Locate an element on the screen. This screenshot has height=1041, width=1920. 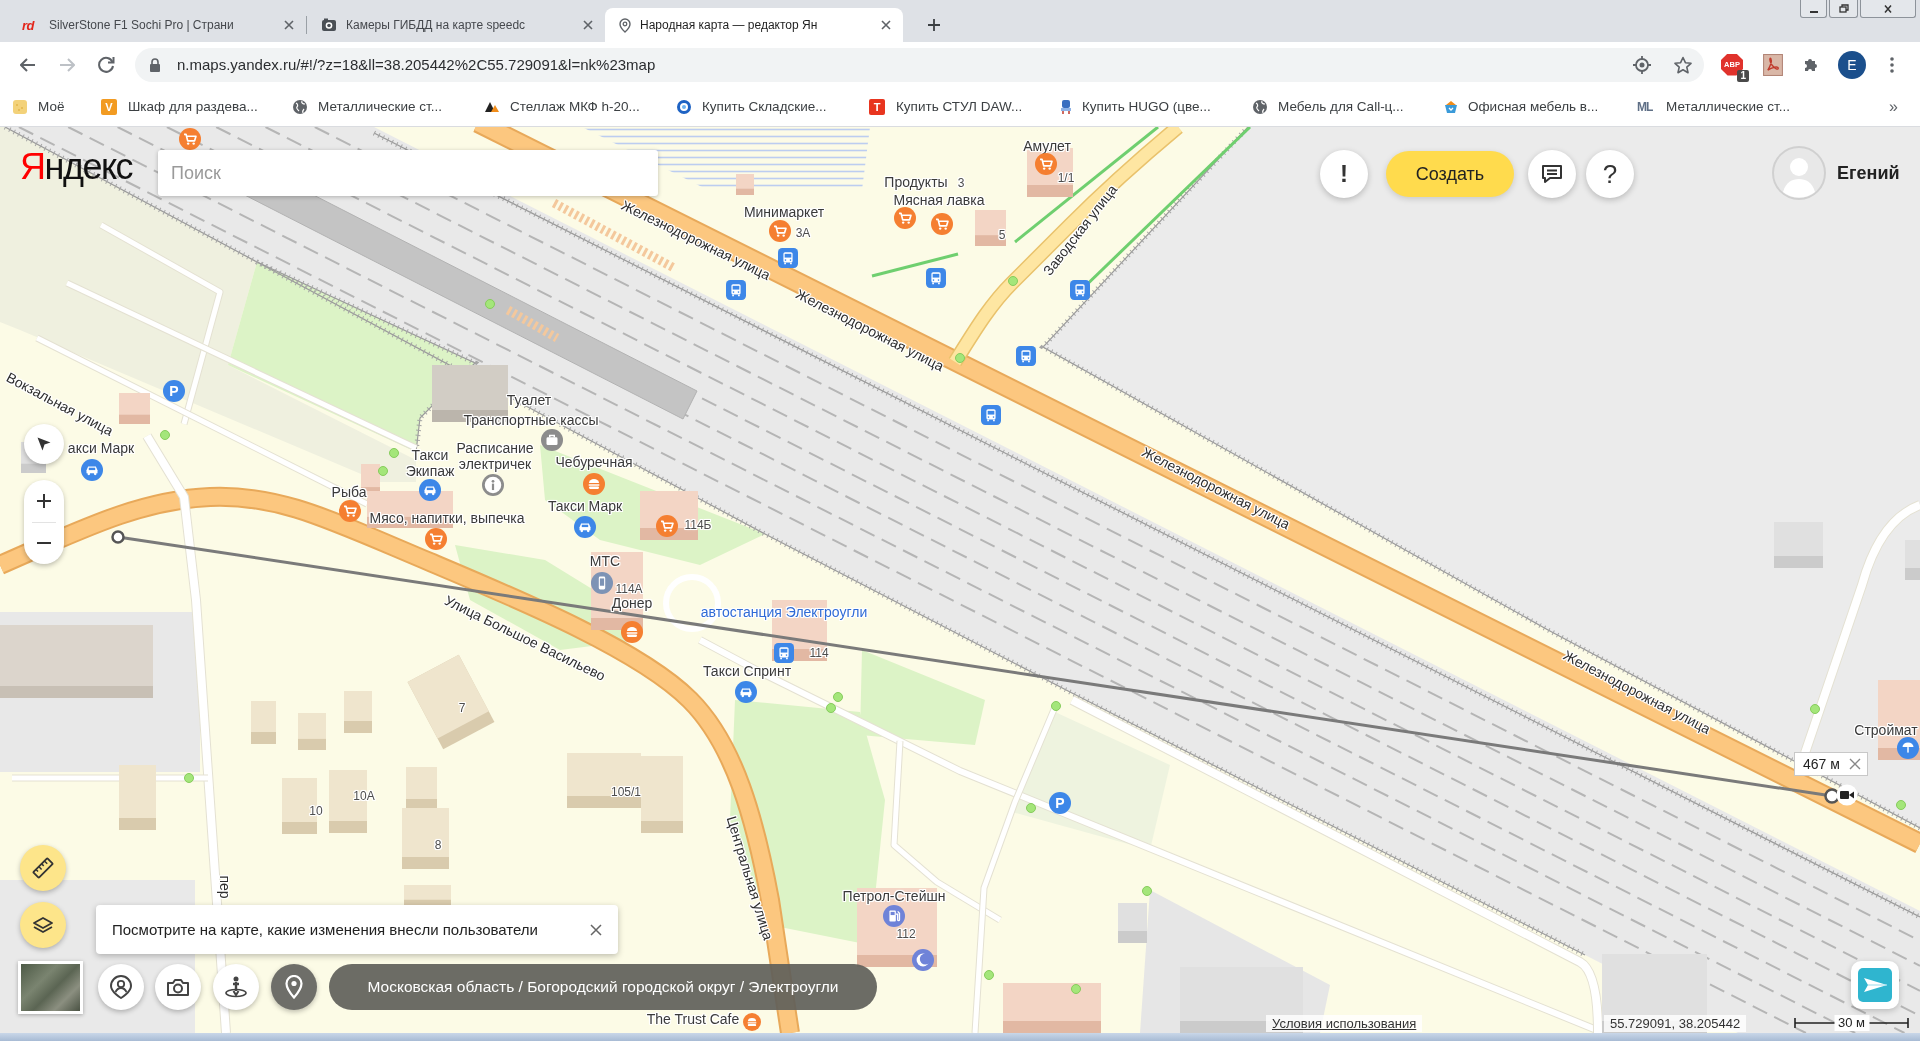
plus-icon is located at coordinates (44, 500).